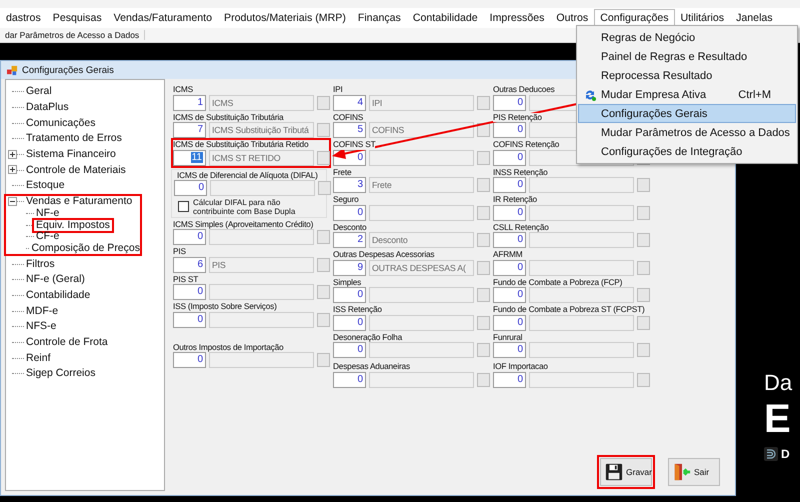  What do you see at coordinates (349, 268) in the screenshot?
I see `code-field: 9` at bounding box center [349, 268].